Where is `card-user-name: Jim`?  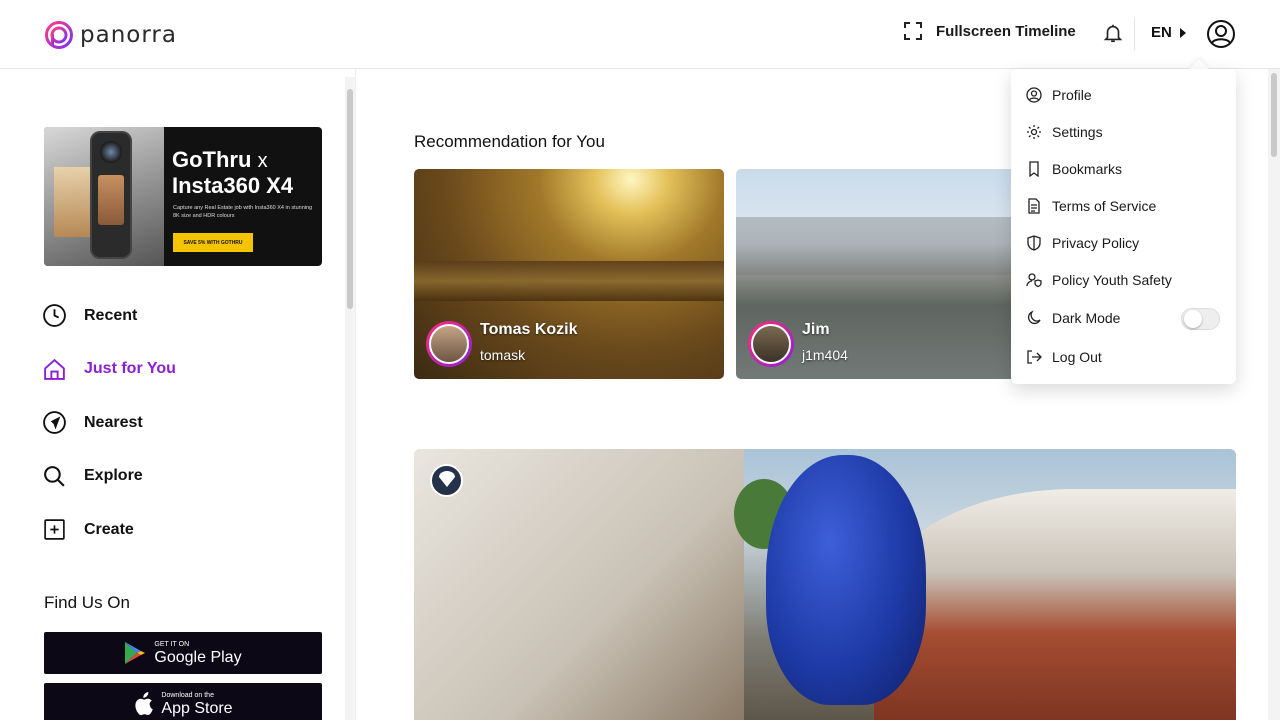 card-user-name: Jim is located at coordinates (816, 329).